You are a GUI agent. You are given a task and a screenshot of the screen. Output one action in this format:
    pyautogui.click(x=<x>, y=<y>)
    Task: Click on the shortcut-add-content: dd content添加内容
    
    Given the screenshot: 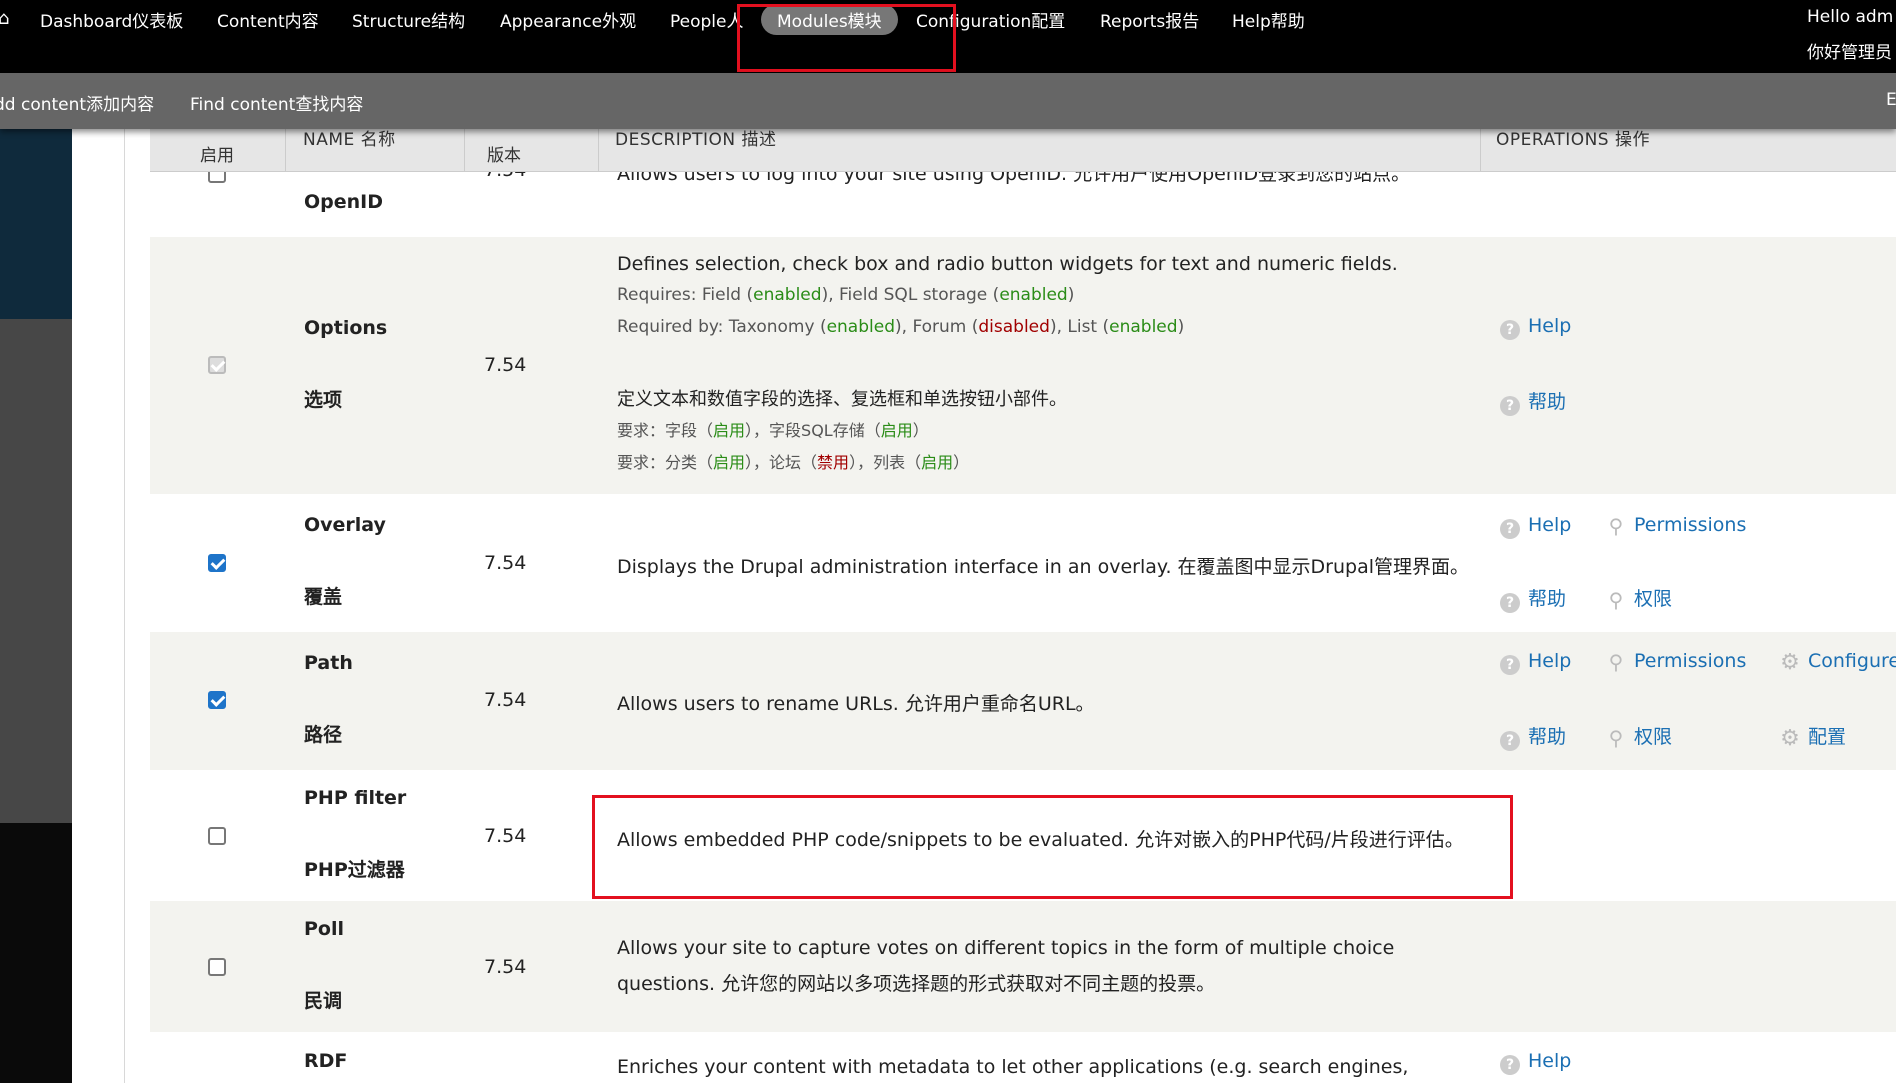 What is the action you would take?
    pyautogui.click(x=77, y=102)
    